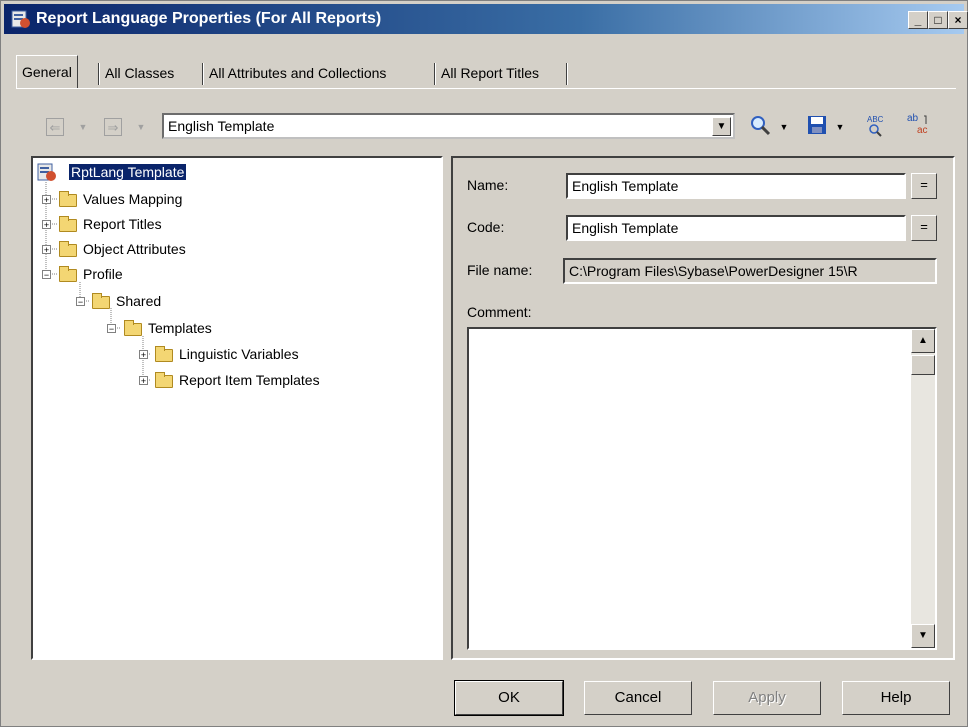  Describe the element at coordinates (923, 488) in the screenshot. I see `comment-scrollbar: ▲ ▼` at that location.